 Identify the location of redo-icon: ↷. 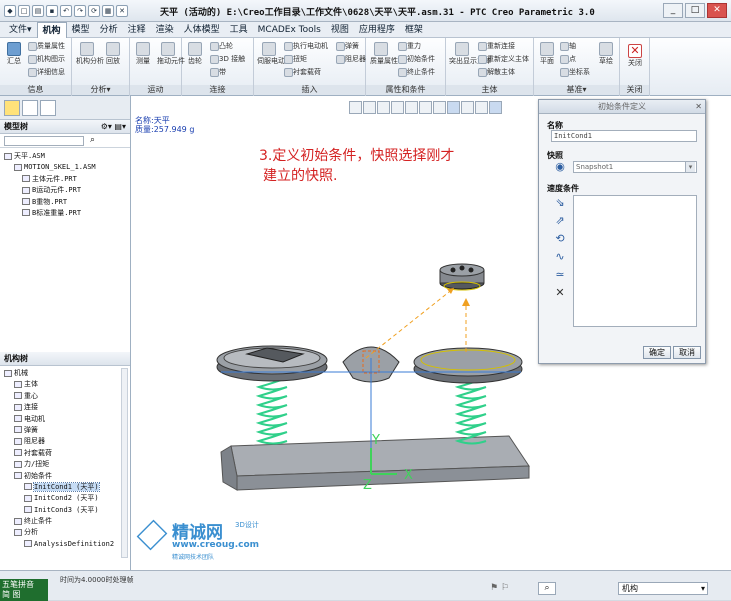
(80, 10).